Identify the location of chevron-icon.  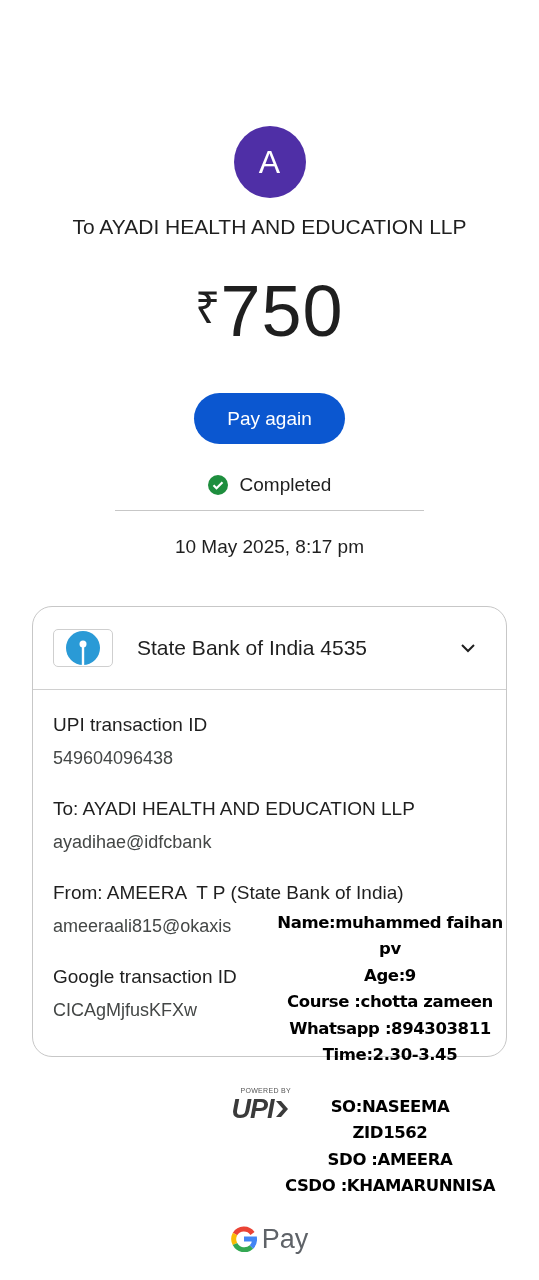
(468, 648).